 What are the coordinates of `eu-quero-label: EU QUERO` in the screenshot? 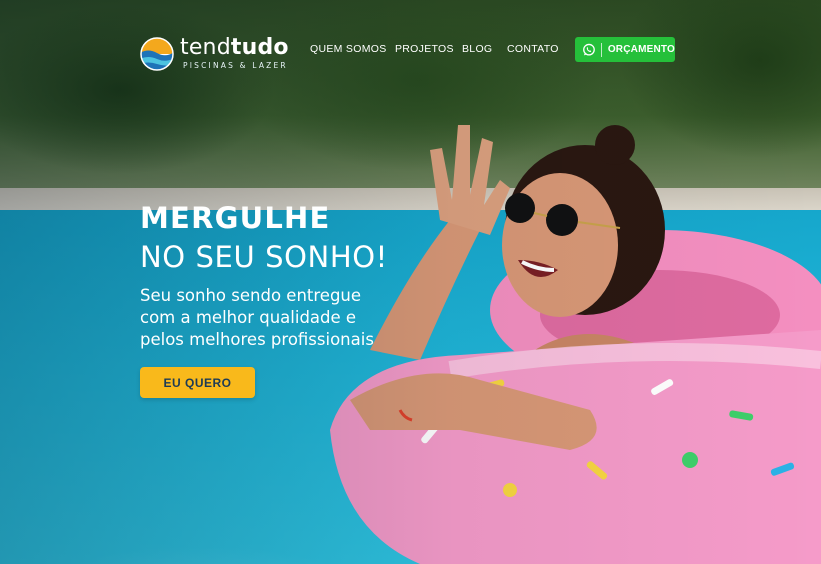 It's located at (197, 382).